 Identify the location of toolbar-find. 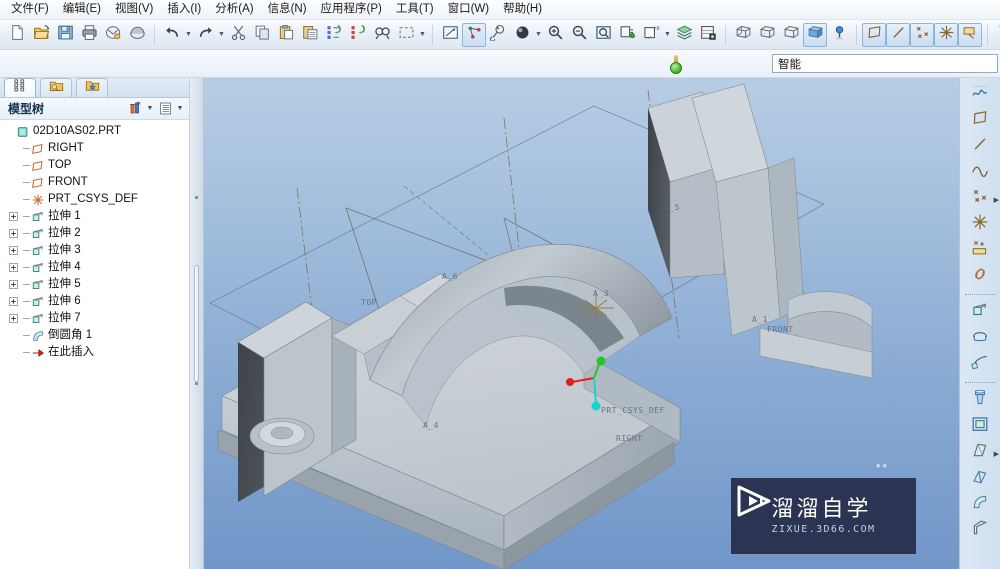
(382, 35).